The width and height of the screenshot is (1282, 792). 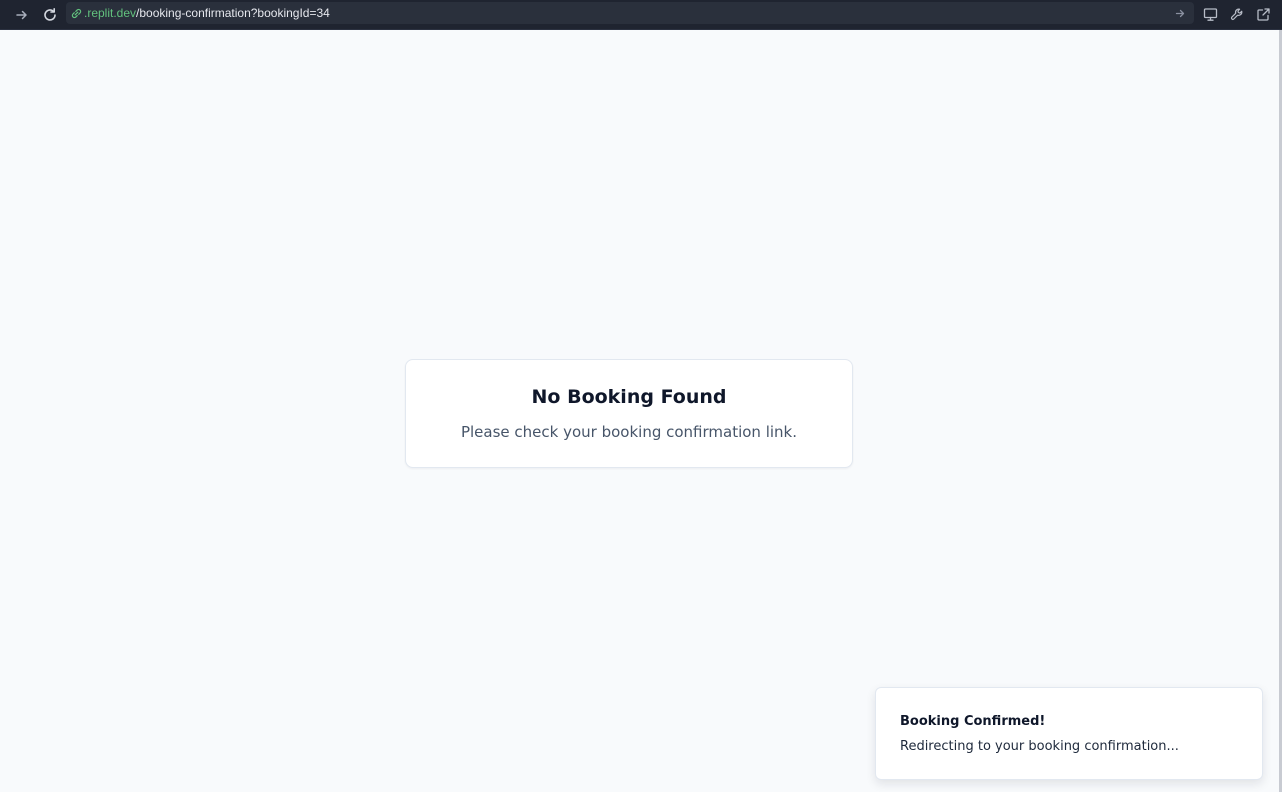 I want to click on forward-button, so click(x=22, y=15).